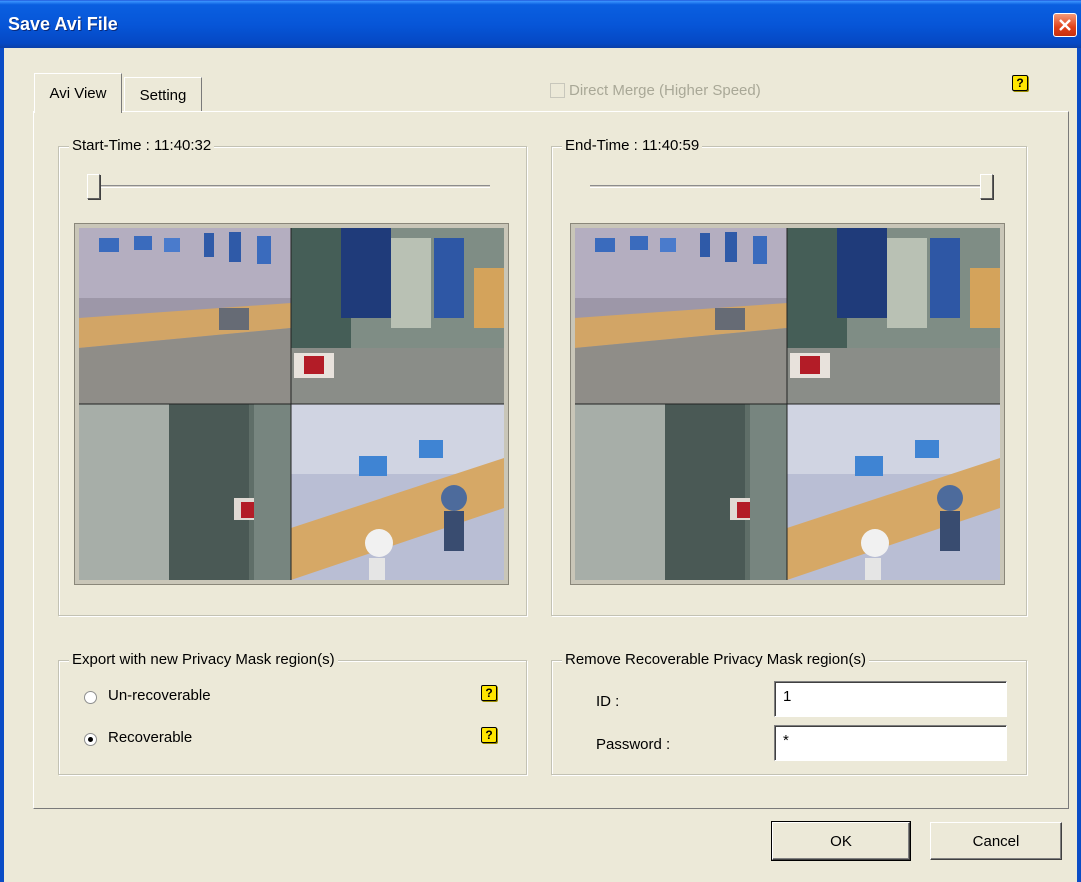 The width and height of the screenshot is (1081, 882). What do you see at coordinates (890, 743) in the screenshot?
I see `password-field: *` at bounding box center [890, 743].